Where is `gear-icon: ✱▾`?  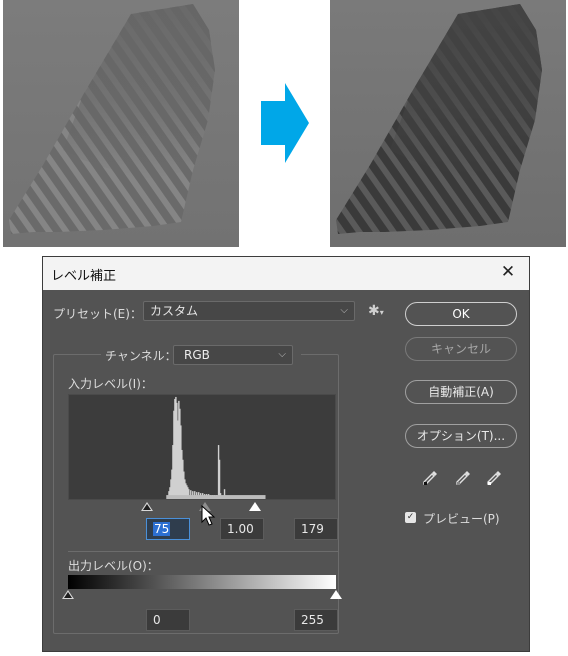
gear-icon: ✱▾ is located at coordinates (376, 311).